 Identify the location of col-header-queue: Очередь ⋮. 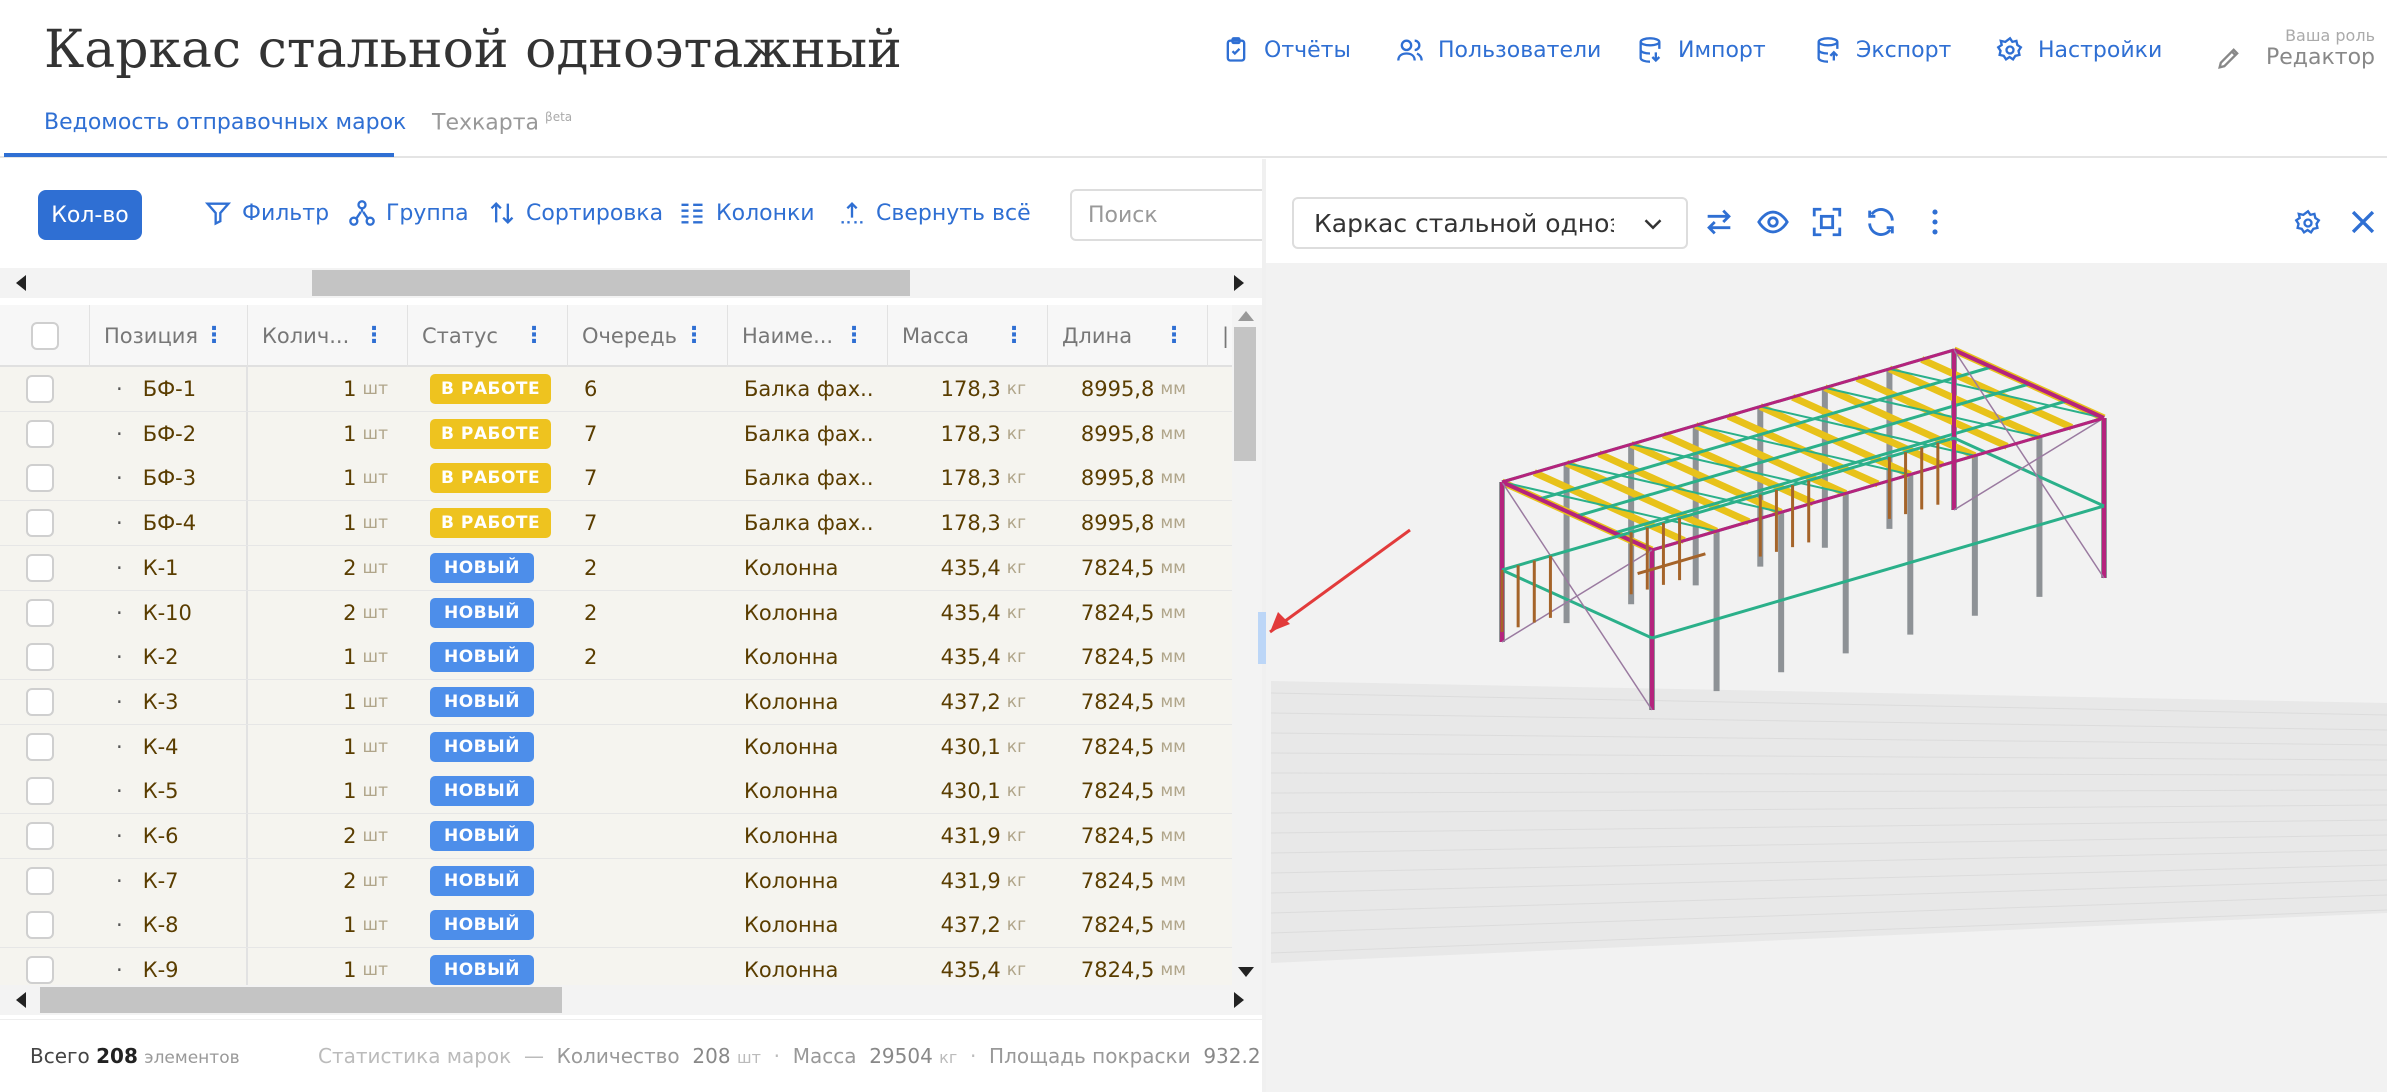
(648, 336).